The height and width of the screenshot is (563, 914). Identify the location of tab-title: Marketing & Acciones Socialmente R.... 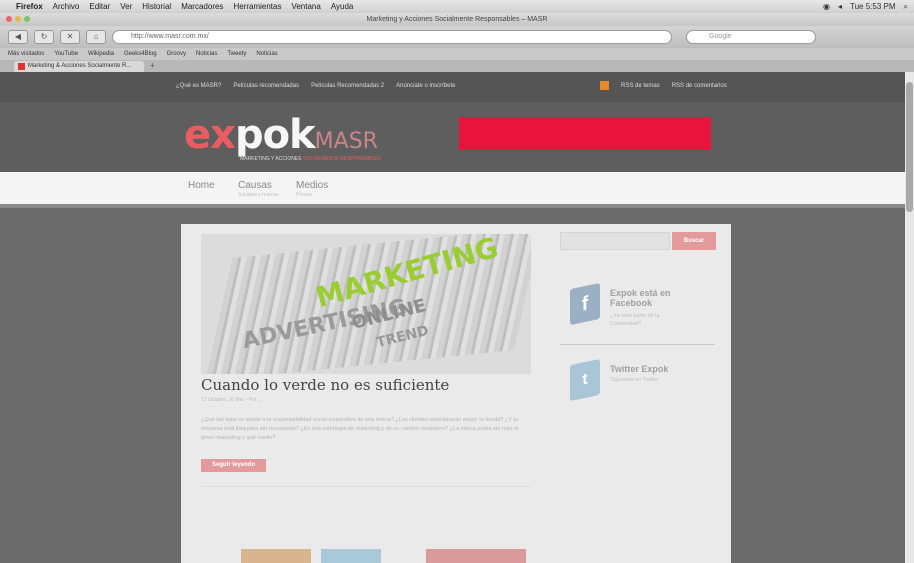
(80, 66).